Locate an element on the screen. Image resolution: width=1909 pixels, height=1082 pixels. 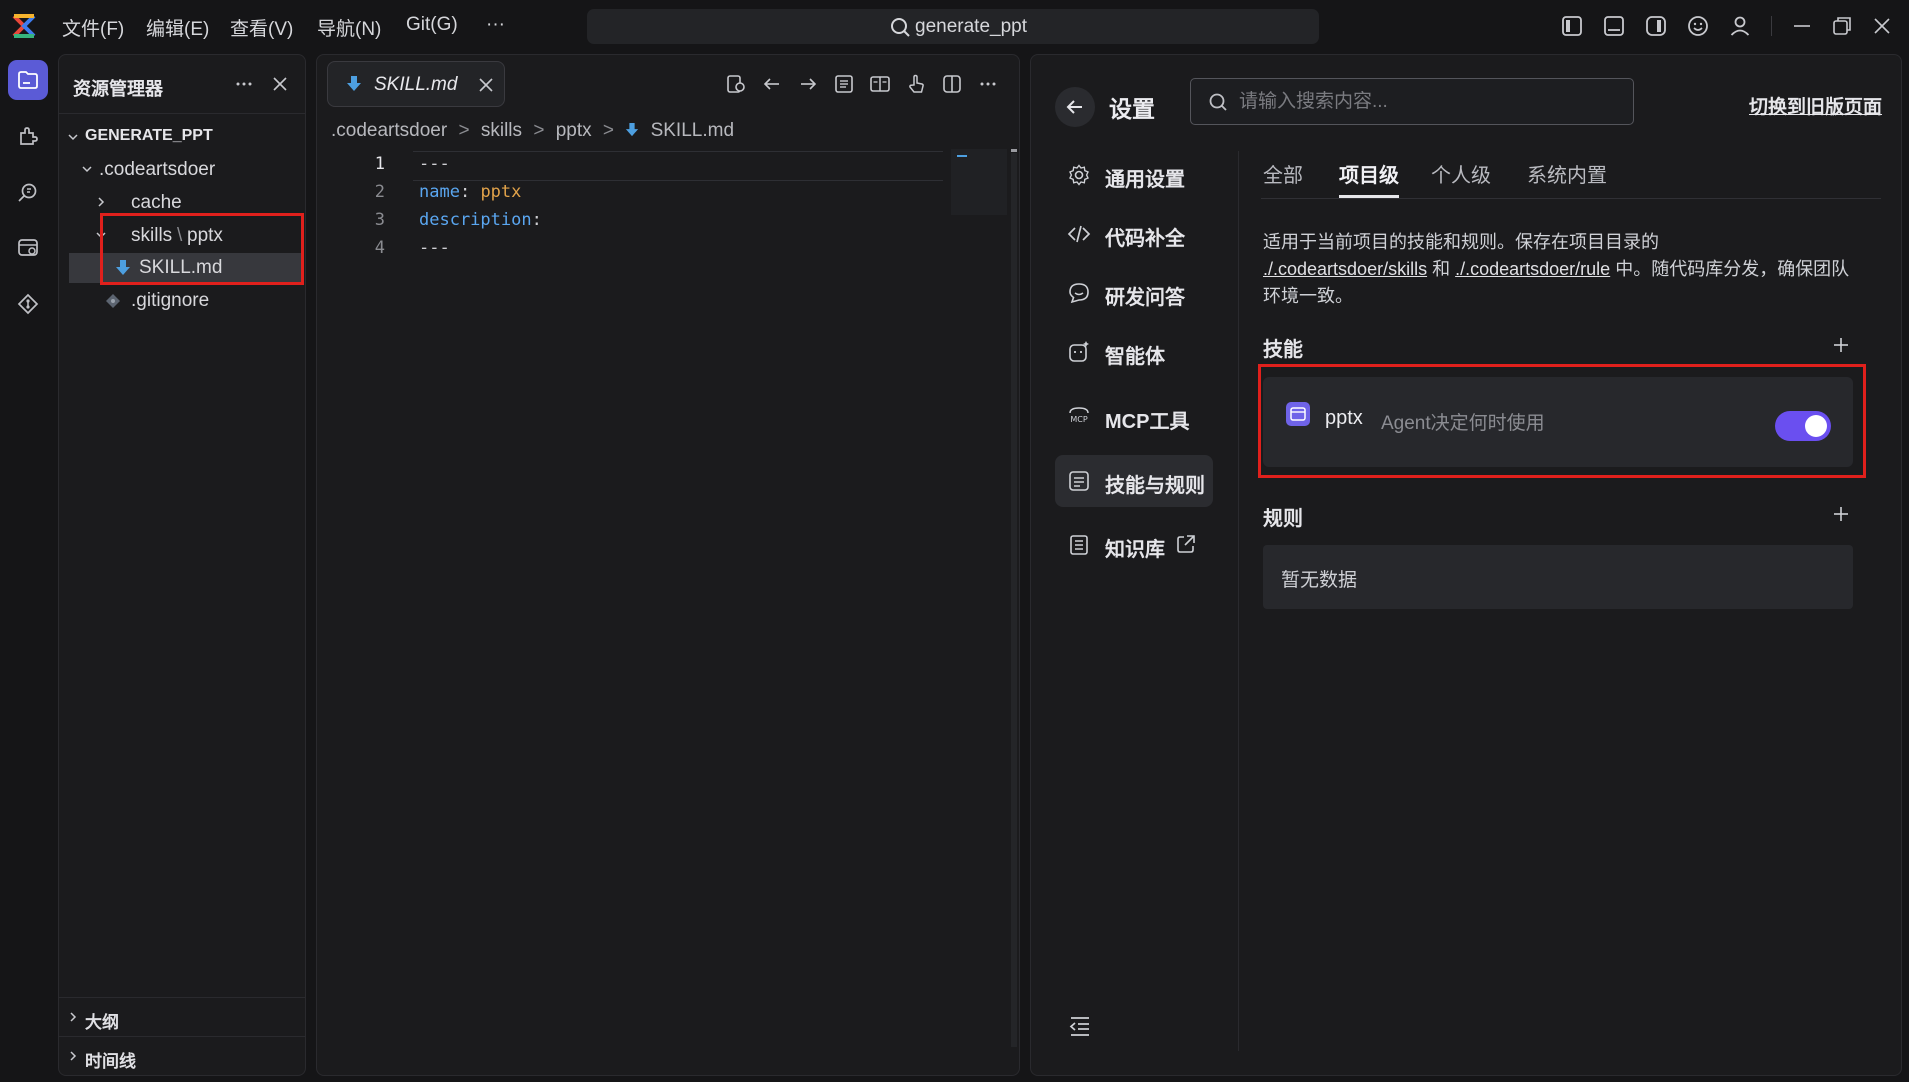
collapse-sidebar-icon is located at coordinates (1080, 1026).